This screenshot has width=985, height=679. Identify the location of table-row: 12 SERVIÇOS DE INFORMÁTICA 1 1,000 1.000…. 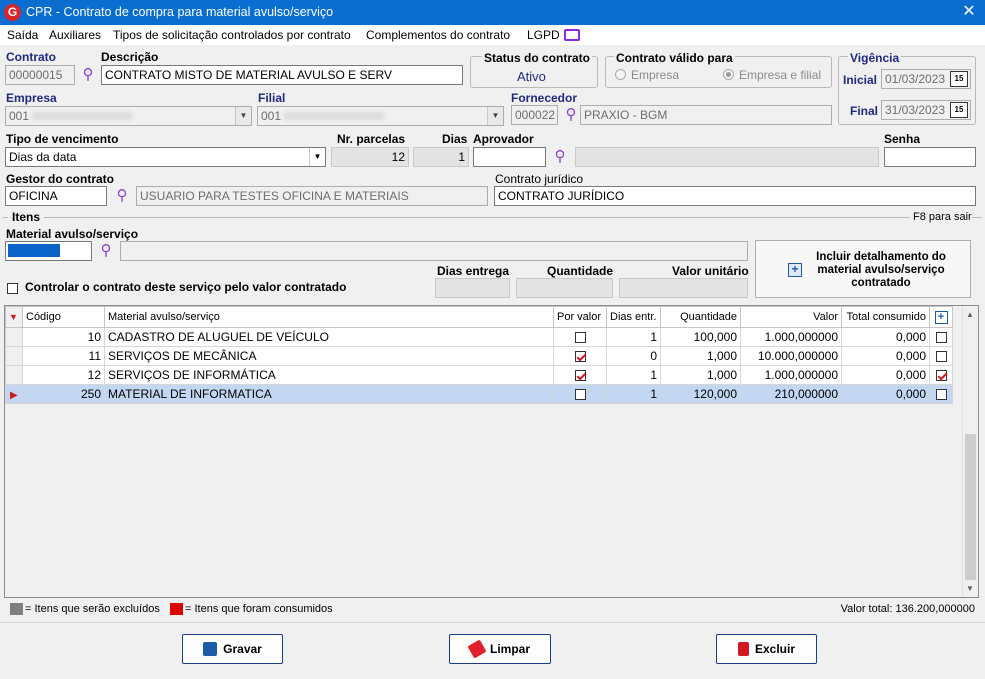
(479, 375).